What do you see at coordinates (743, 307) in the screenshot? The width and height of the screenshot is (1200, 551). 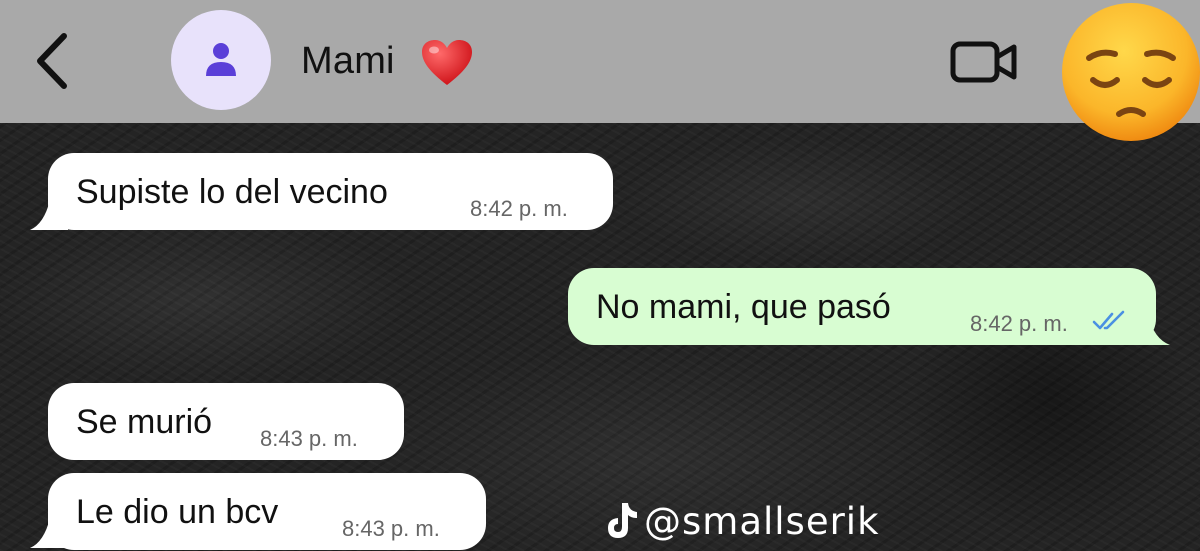 I see `message-text: No mami, que pasó` at bounding box center [743, 307].